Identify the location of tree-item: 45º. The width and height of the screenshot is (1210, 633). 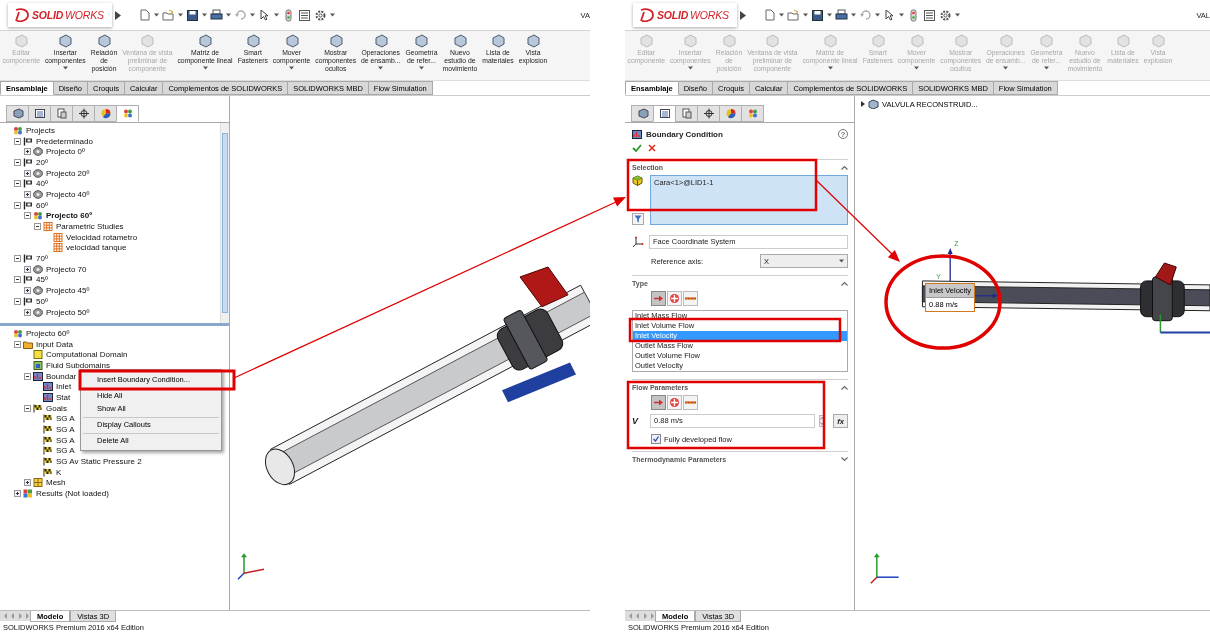
(42, 280).